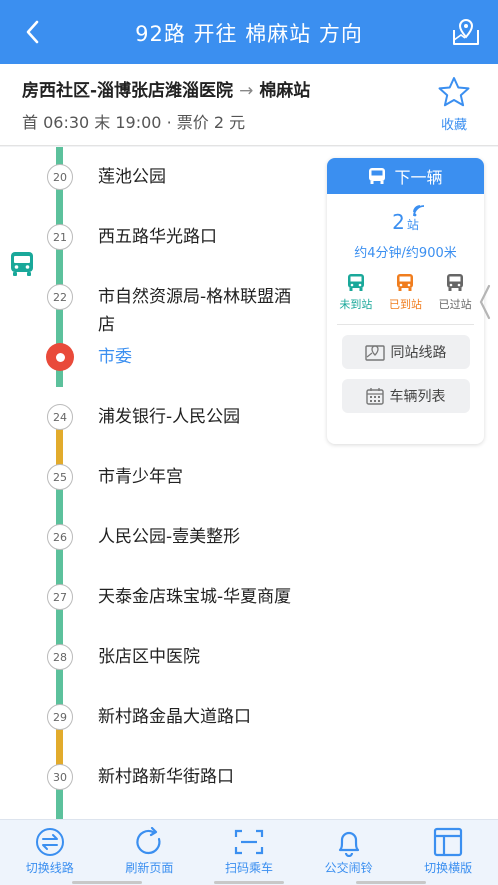 The height and width of the screenshot is (885, 498). Describe the element at coordinates (285, 91) in the screenshot. I see `route-to: 棉麻站` at that location.